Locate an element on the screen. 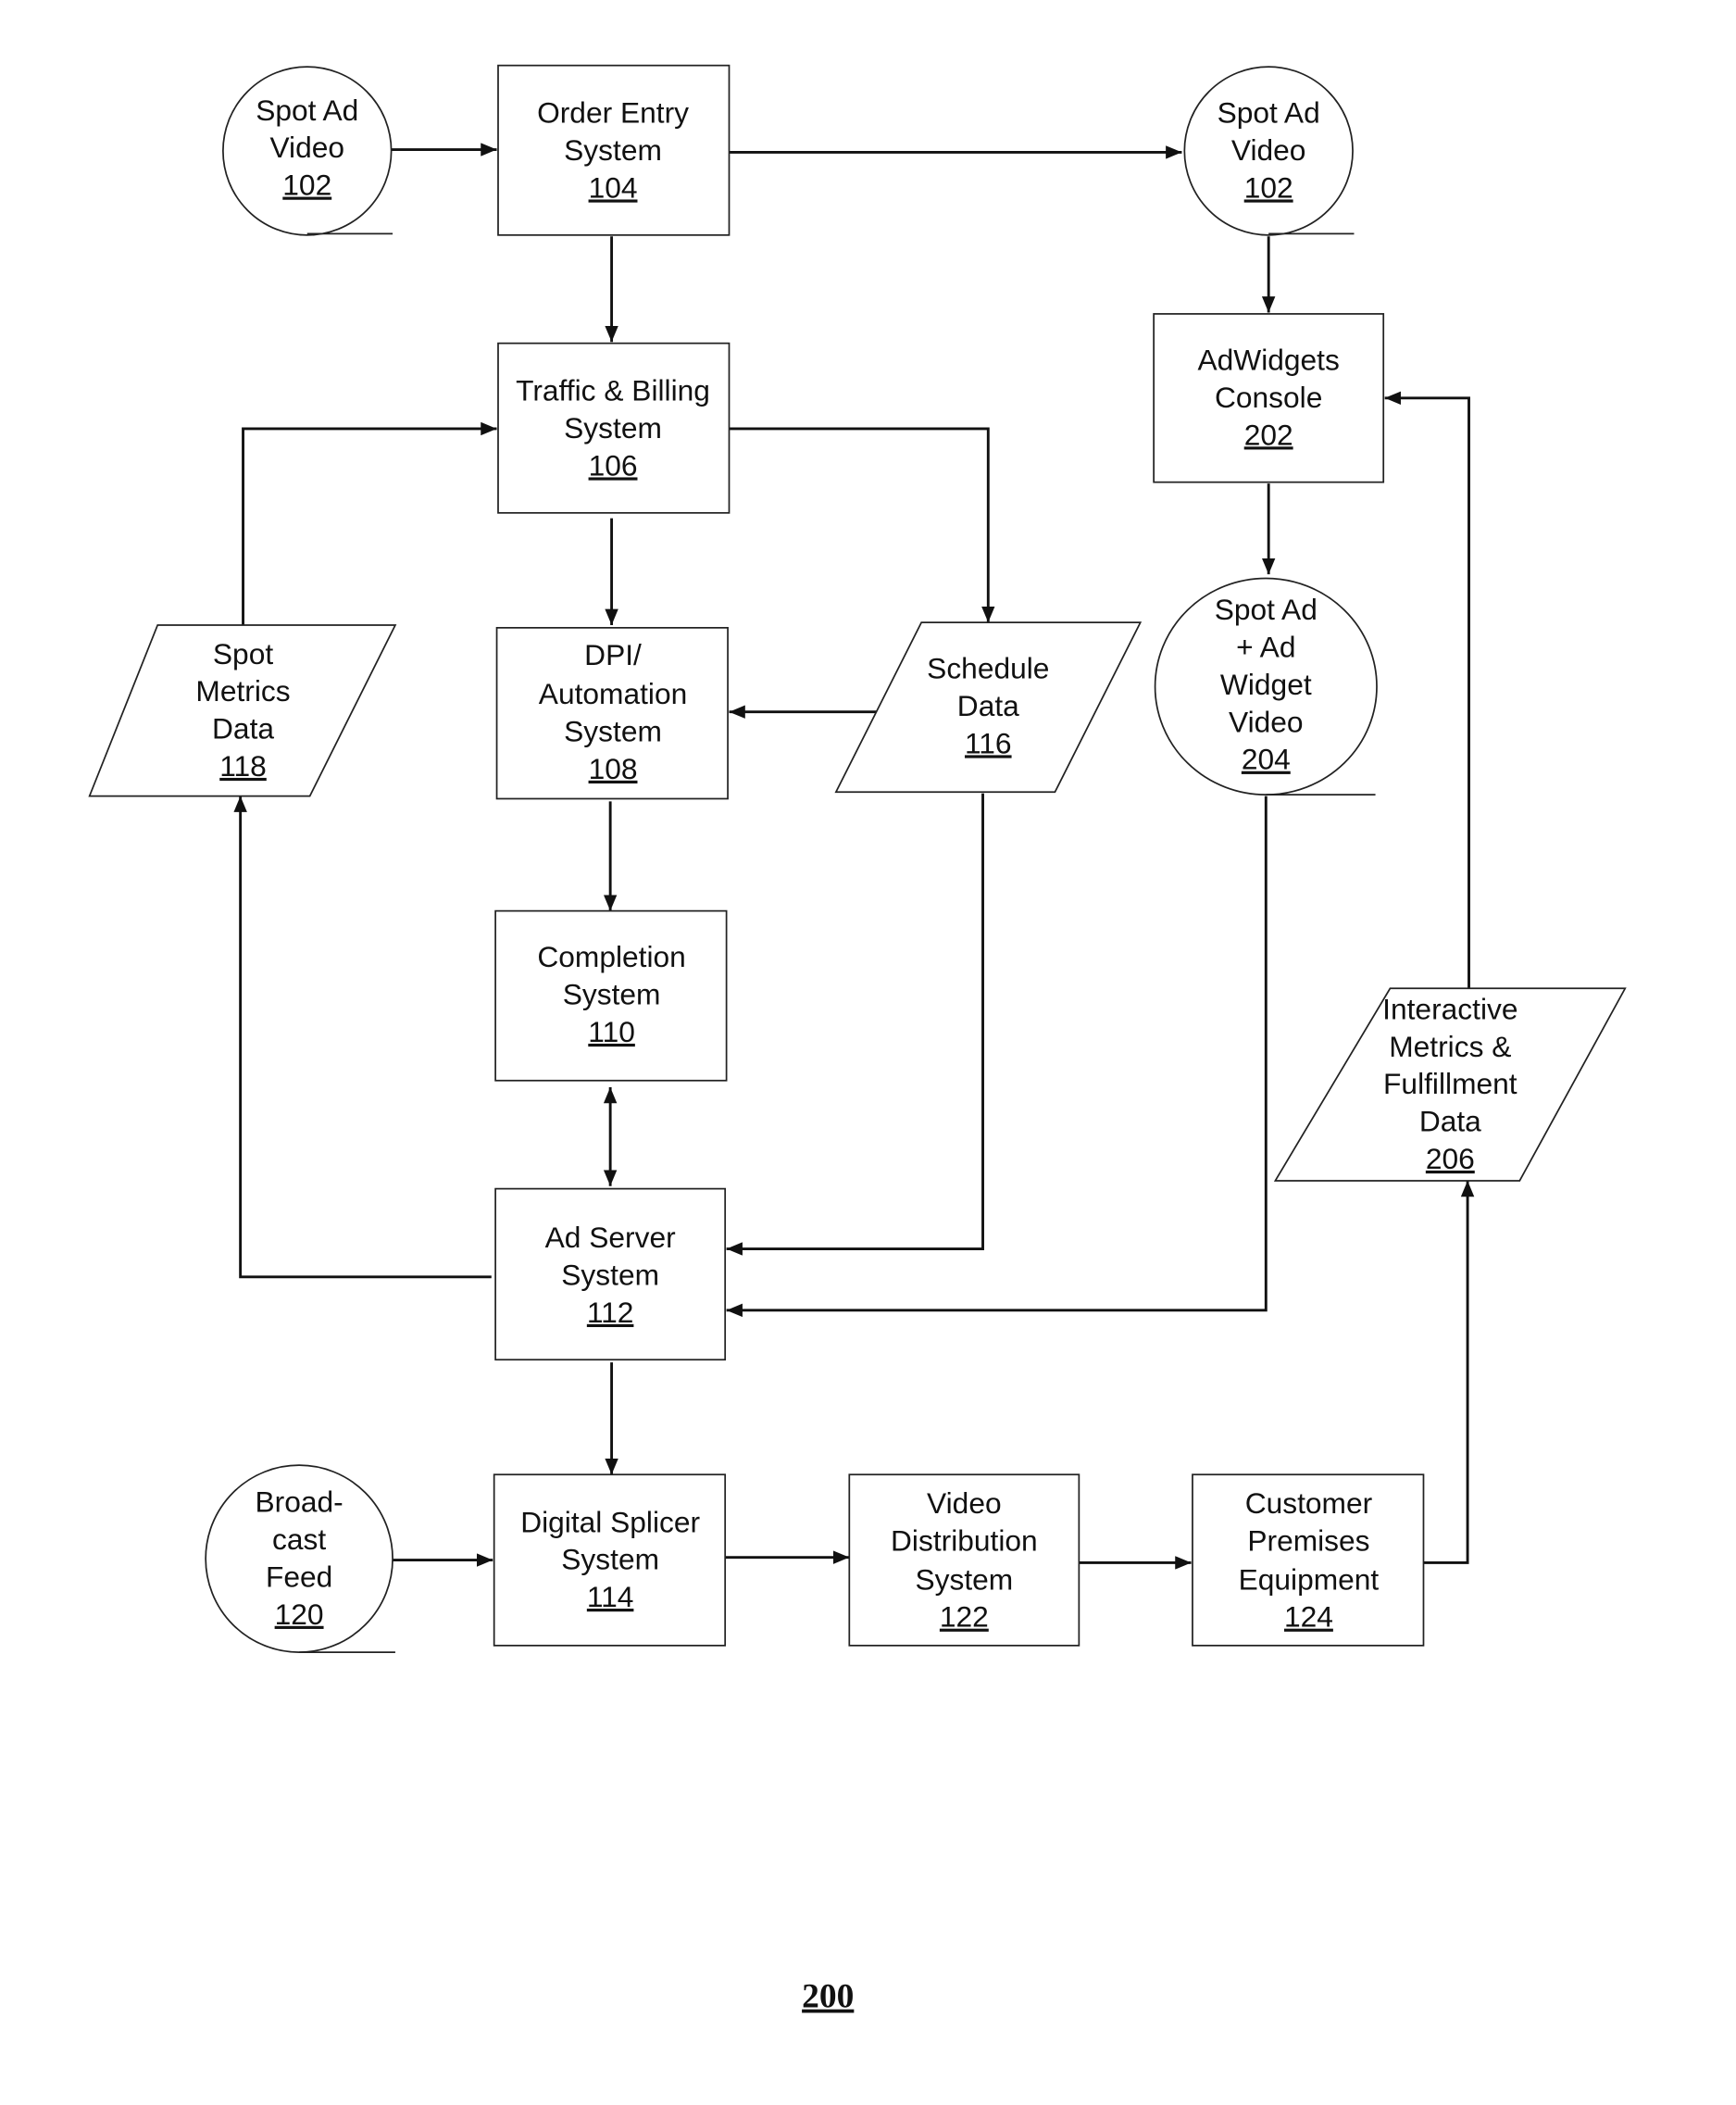 Image resolution: width=1736 pixels, height=2105 pixels. node-label-line: Metrics & is located at coordinates (1450, 1046).